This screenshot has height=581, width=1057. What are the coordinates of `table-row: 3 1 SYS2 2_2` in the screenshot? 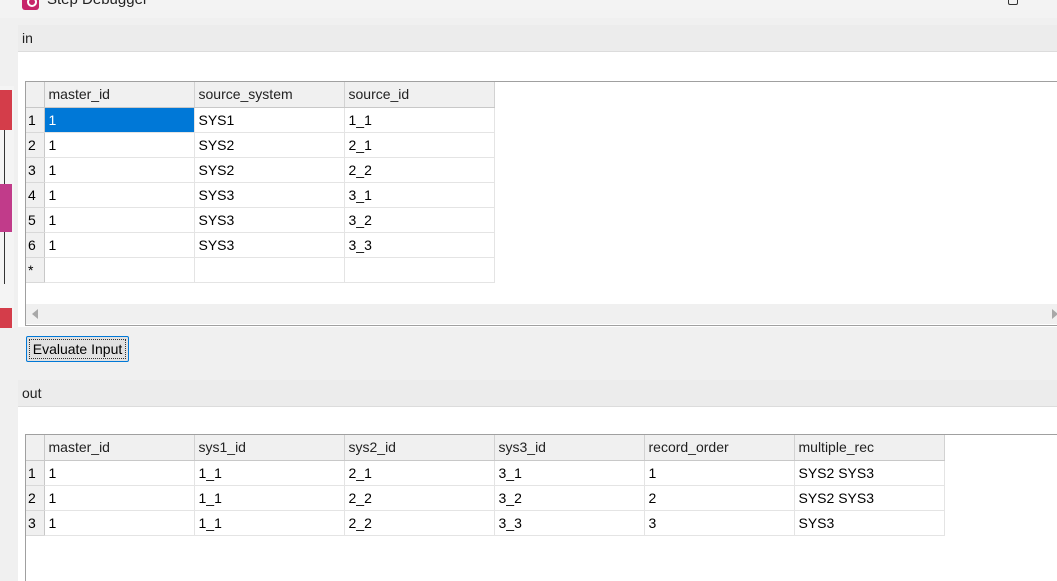 It's located at (260, 170).